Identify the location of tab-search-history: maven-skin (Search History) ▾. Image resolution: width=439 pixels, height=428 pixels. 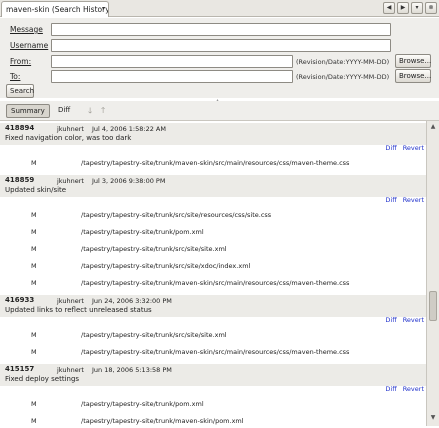
(55, 9).